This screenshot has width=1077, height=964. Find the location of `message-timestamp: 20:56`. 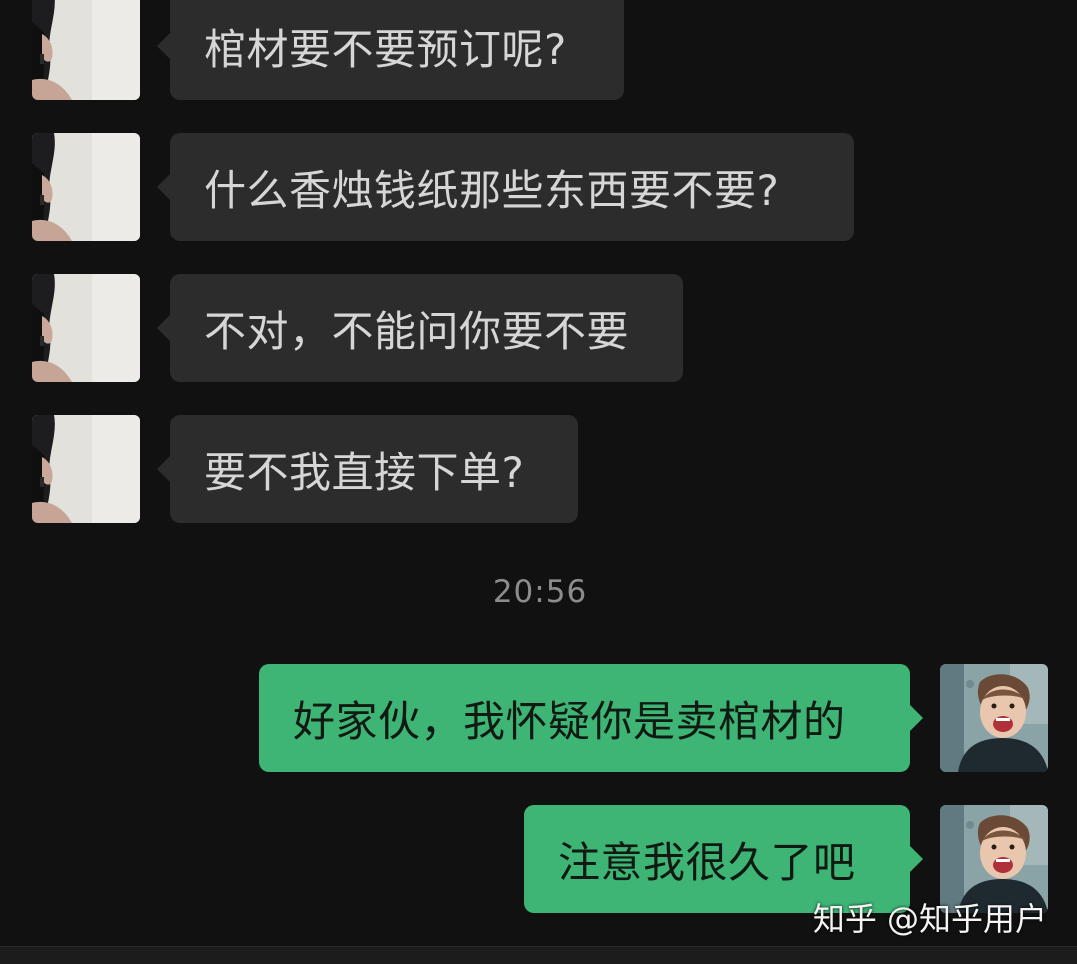

message-timestamp: 20:56 is located at coordinates (540, 592).